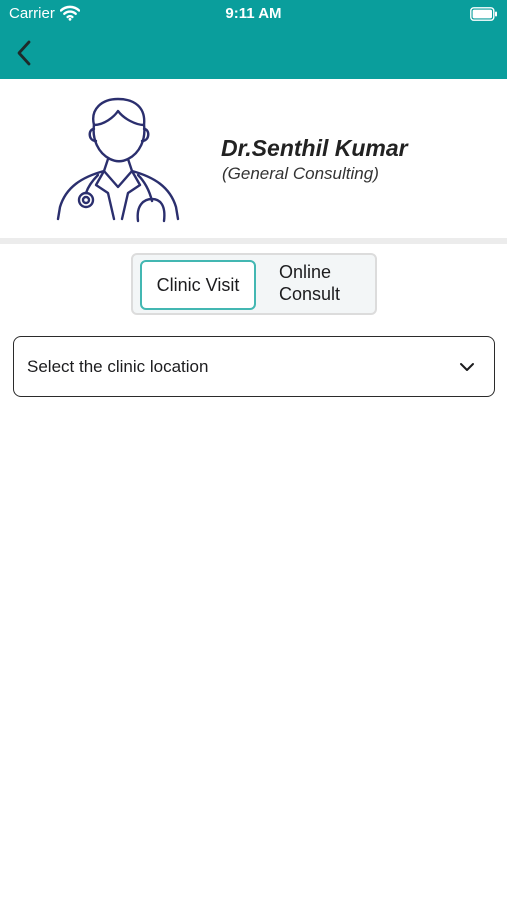 This screenshot has height=900, width=507. I want to click on tab-online-consult: Online Consult, so click(325, 283).